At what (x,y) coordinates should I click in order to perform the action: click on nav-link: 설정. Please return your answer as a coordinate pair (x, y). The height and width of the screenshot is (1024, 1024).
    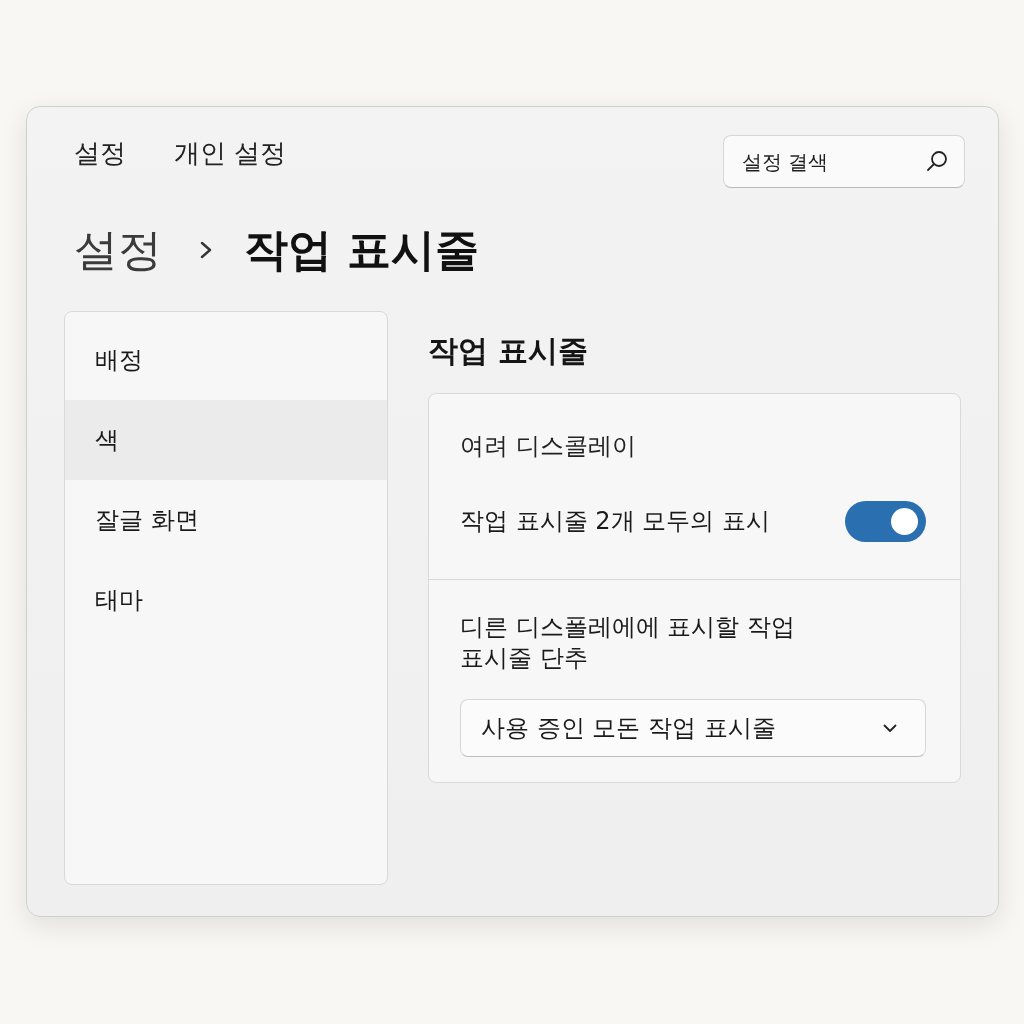
    Looking at the image, I should click on (100, 153).